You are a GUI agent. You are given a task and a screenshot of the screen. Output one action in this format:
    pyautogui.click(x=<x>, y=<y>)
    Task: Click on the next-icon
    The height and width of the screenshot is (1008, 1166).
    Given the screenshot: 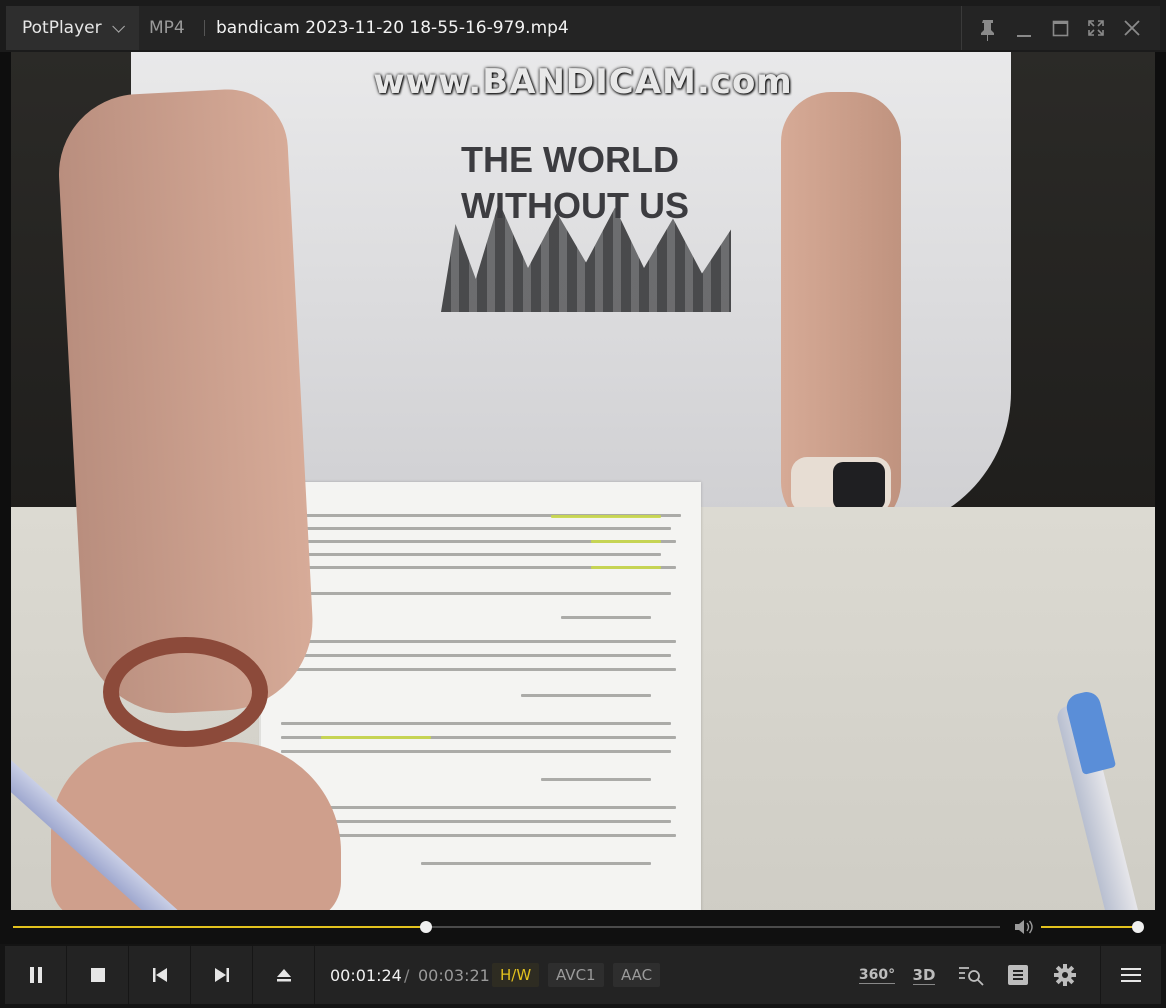 What is the action you would take?
    pyautogui.click(x=221, y=975)
    